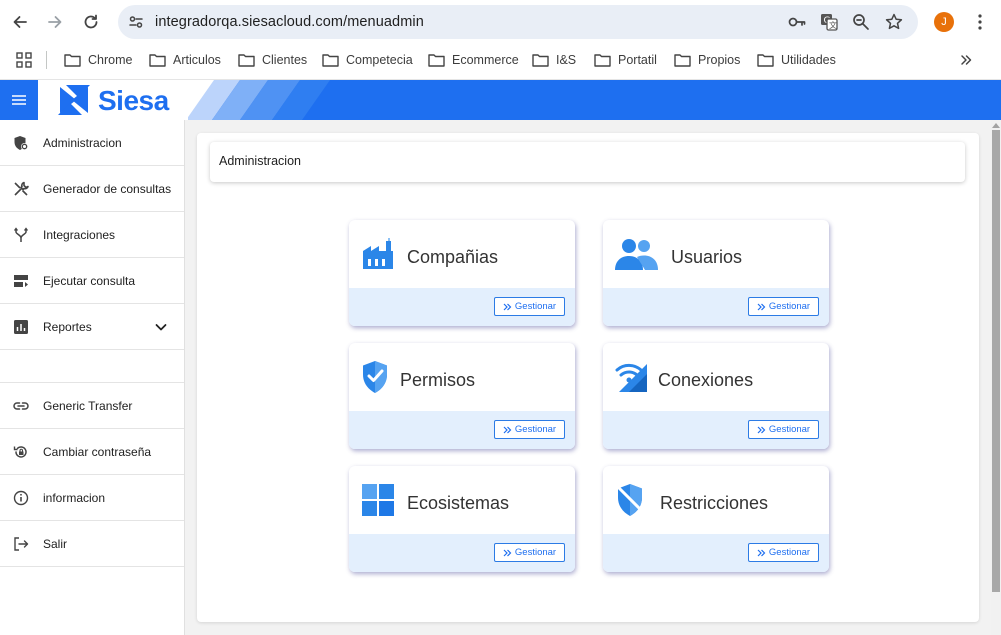 The height and width of the screenshot is (635, 1001). Describe the element at coordinates (808, 60) in the screenshot. I see `bookmark-label: Utilidades` at that location.